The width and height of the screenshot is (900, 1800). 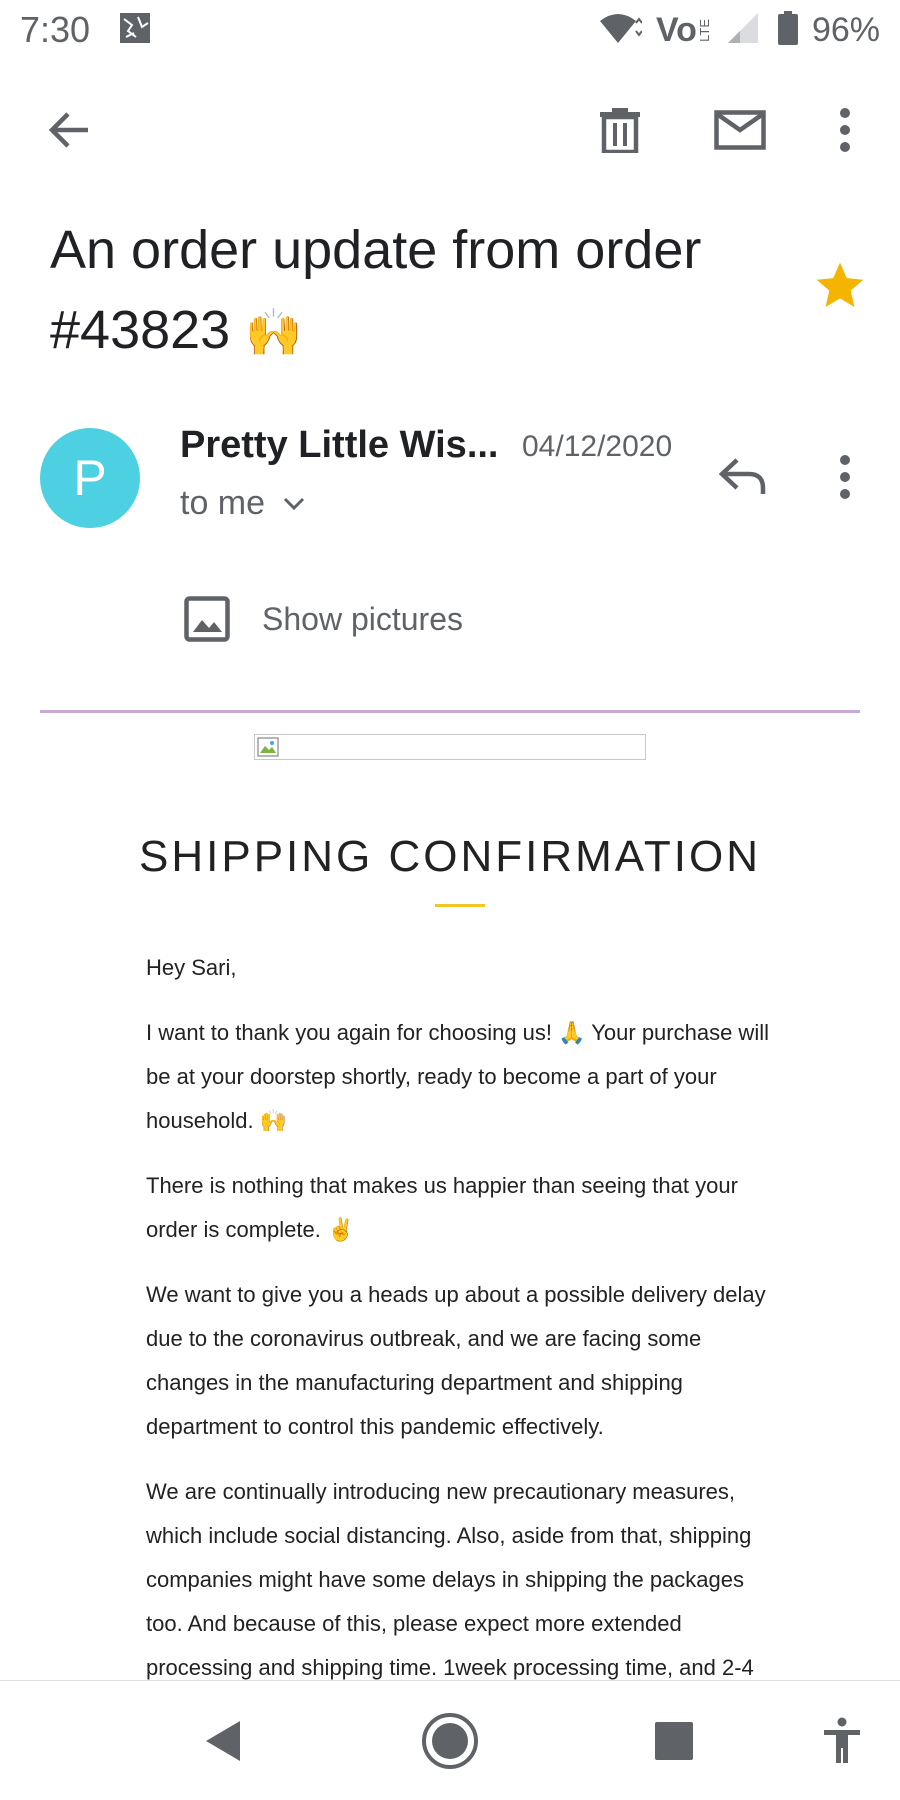 What do you see at coordinates (704, 30) in the screenshot?
I see `lte-label: LTE` at bounding box center [704, 30].